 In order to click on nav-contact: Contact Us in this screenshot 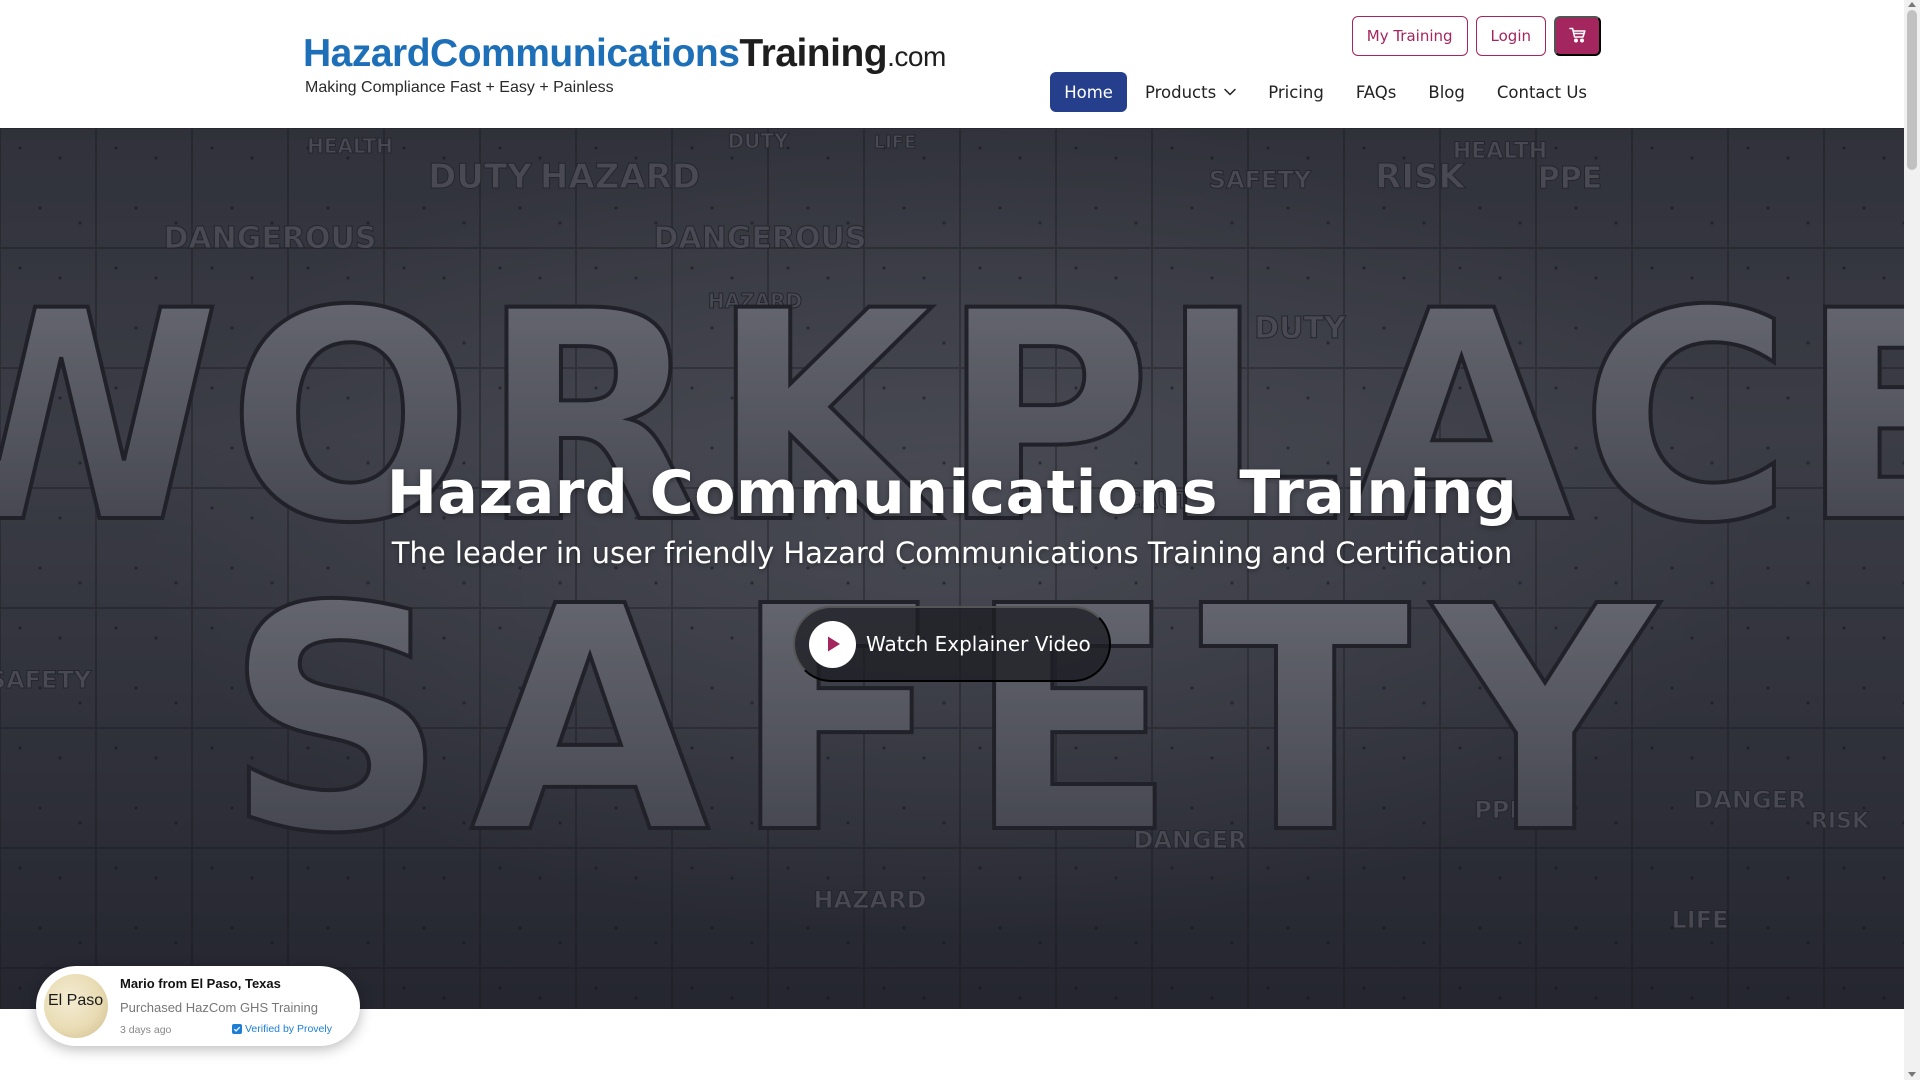, I will do `click(1542, 92)`.